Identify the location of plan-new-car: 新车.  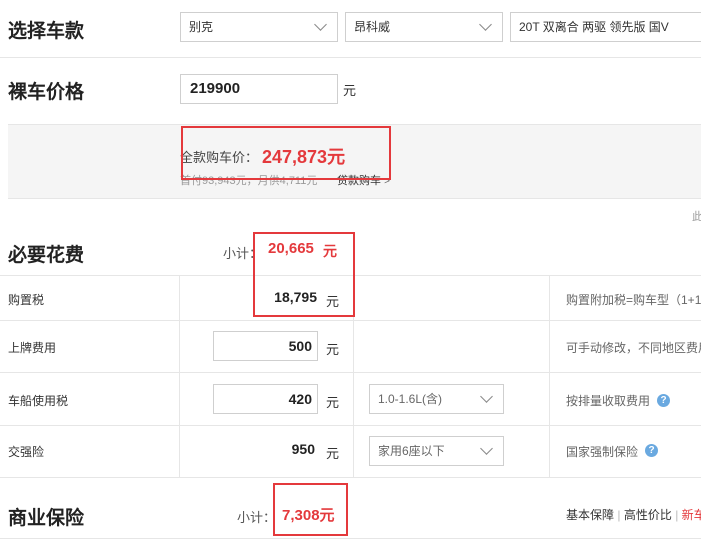
(691, 515).